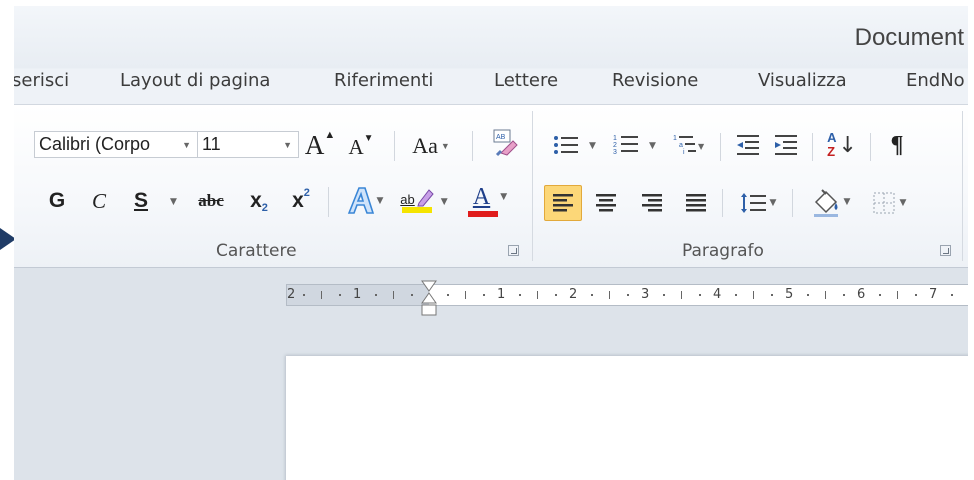  Describe the element at coordinates (909, 37) in the screenshot. I see `document-title: Document` at that location.